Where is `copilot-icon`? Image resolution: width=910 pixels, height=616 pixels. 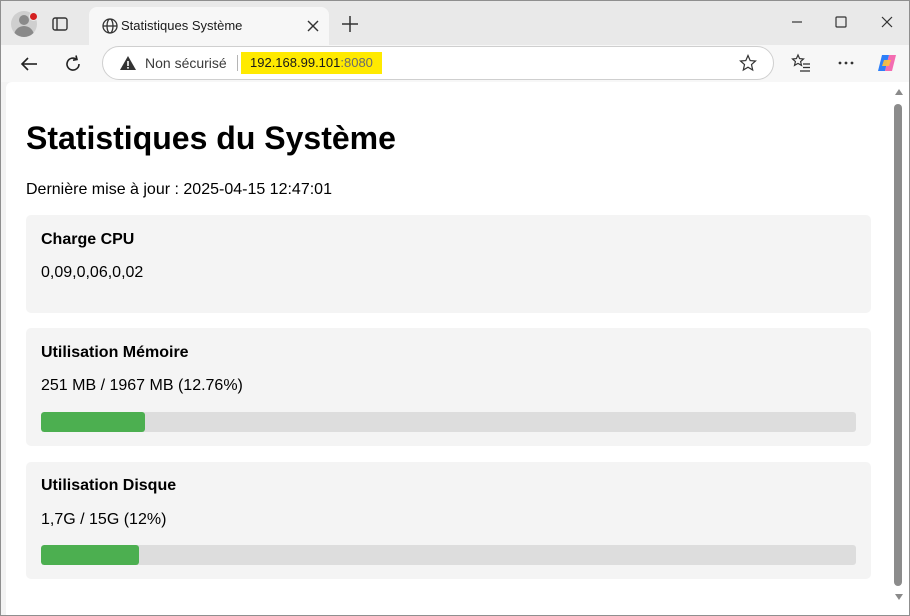
copilot-icon is located at coordinates (887, 63).